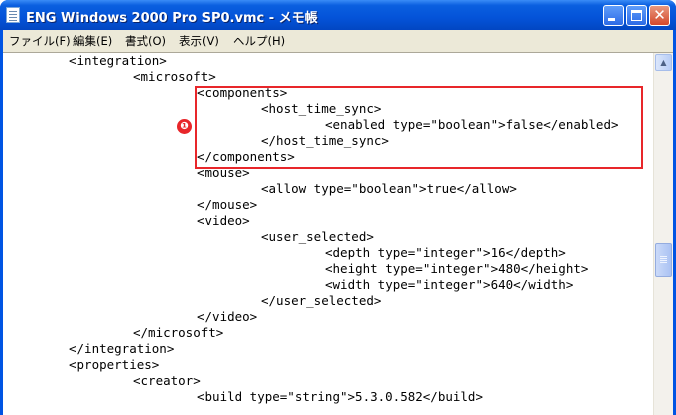  Describe the element at coordinates (613, 15) in the screenshot. I see `minimize-button` at that location.